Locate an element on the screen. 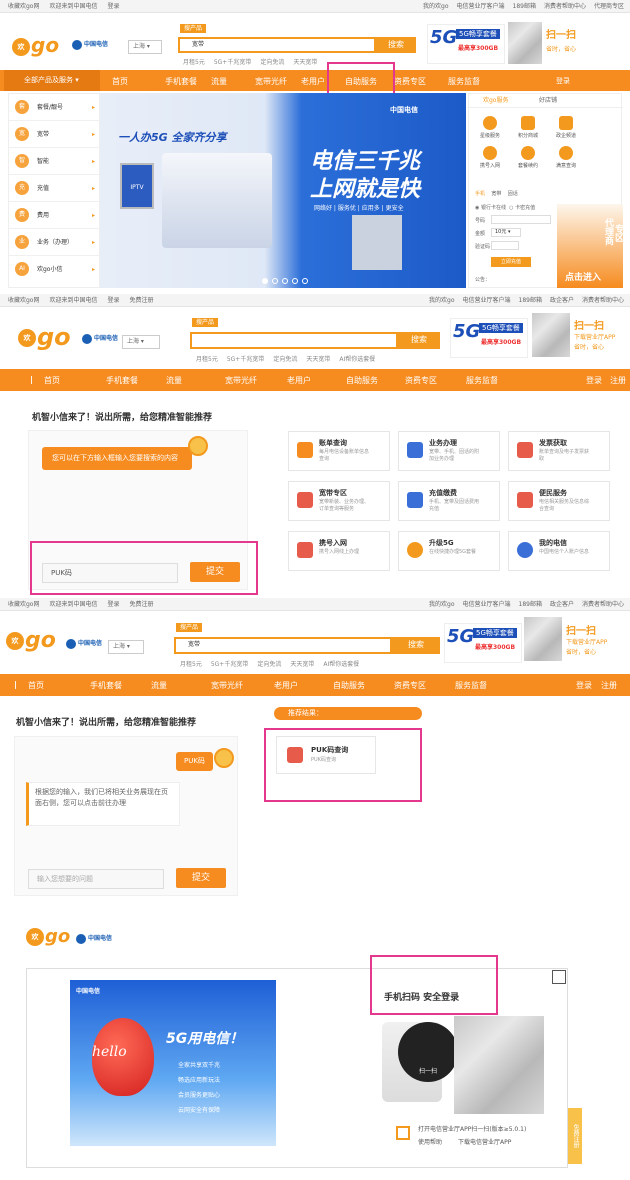 Image resolution: width=630 pixels, height=1180 pixels. login-qr-code is located at coordinates (499, 1065).